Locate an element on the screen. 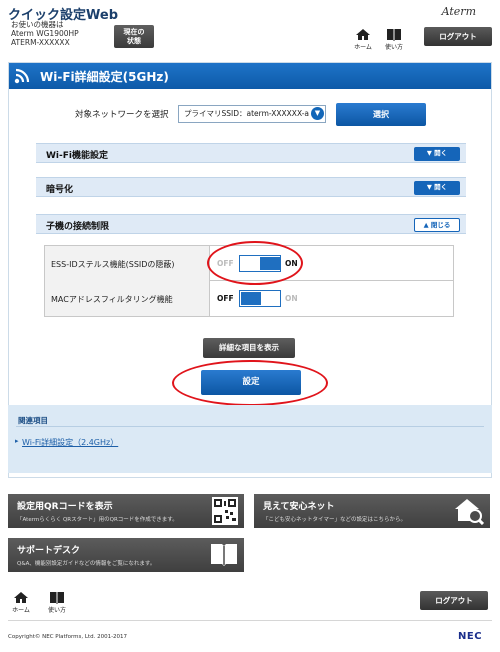 This screenshot has width=500, height=652. aterm-logo: Aterm is located at coordinates (458, 11).